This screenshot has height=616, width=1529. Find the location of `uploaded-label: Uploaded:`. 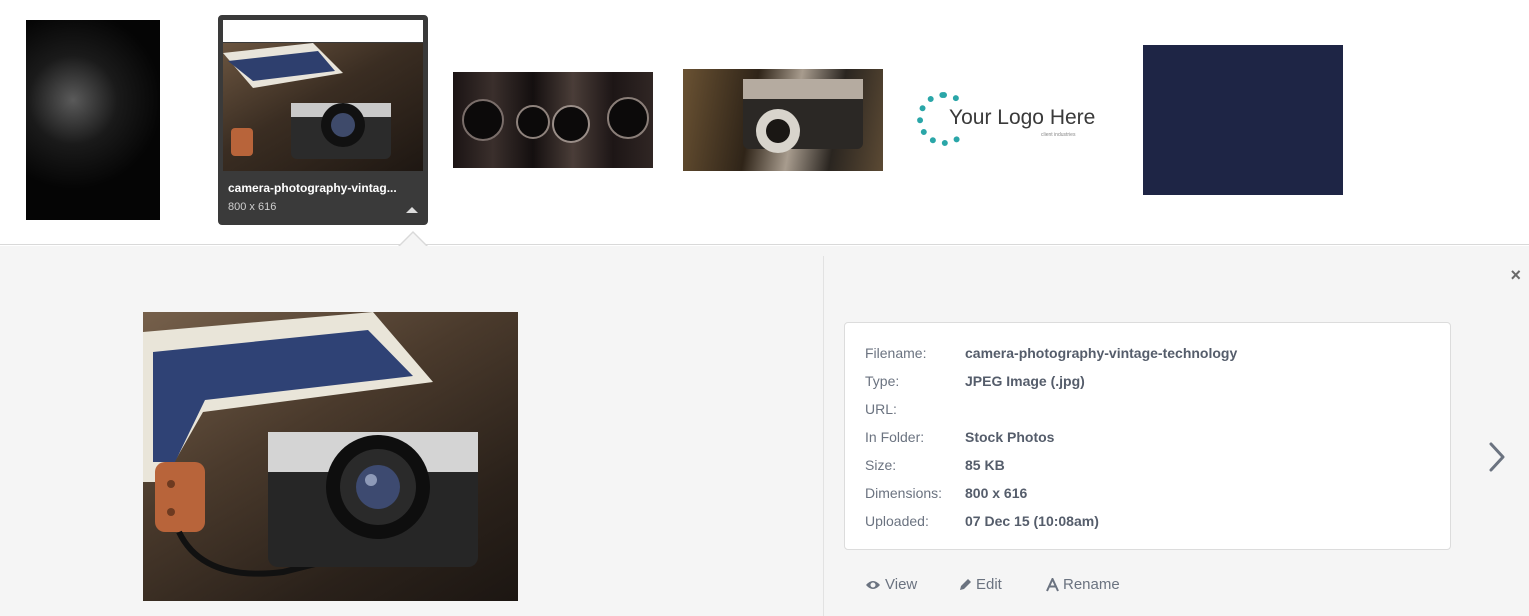

uploaded-label: Uploaded: is located at coordinates (897, 521).